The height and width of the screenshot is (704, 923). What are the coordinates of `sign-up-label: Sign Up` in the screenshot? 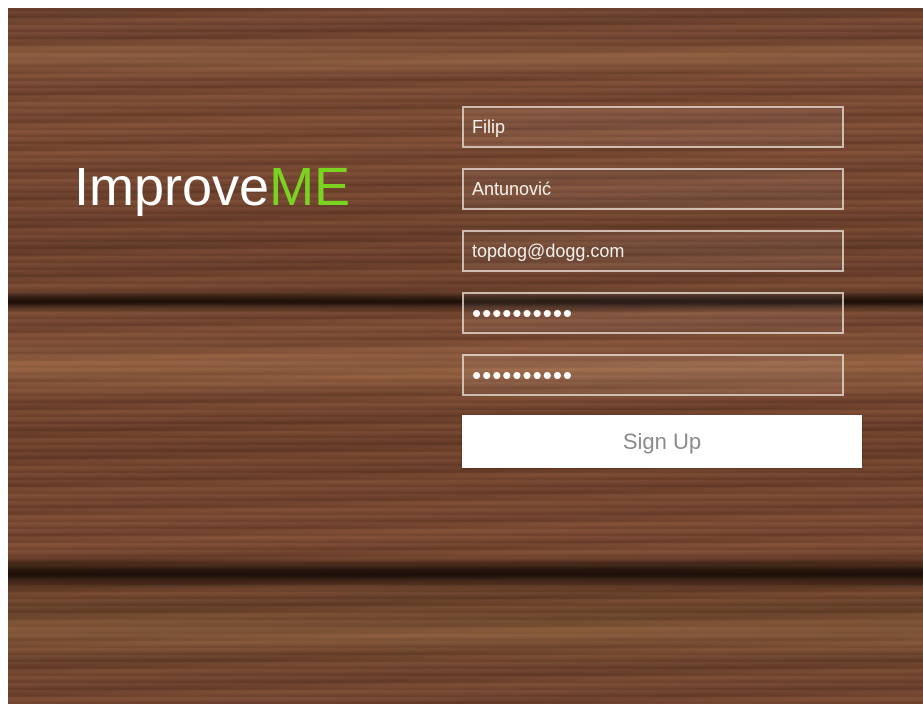 It's located at (662, 441).